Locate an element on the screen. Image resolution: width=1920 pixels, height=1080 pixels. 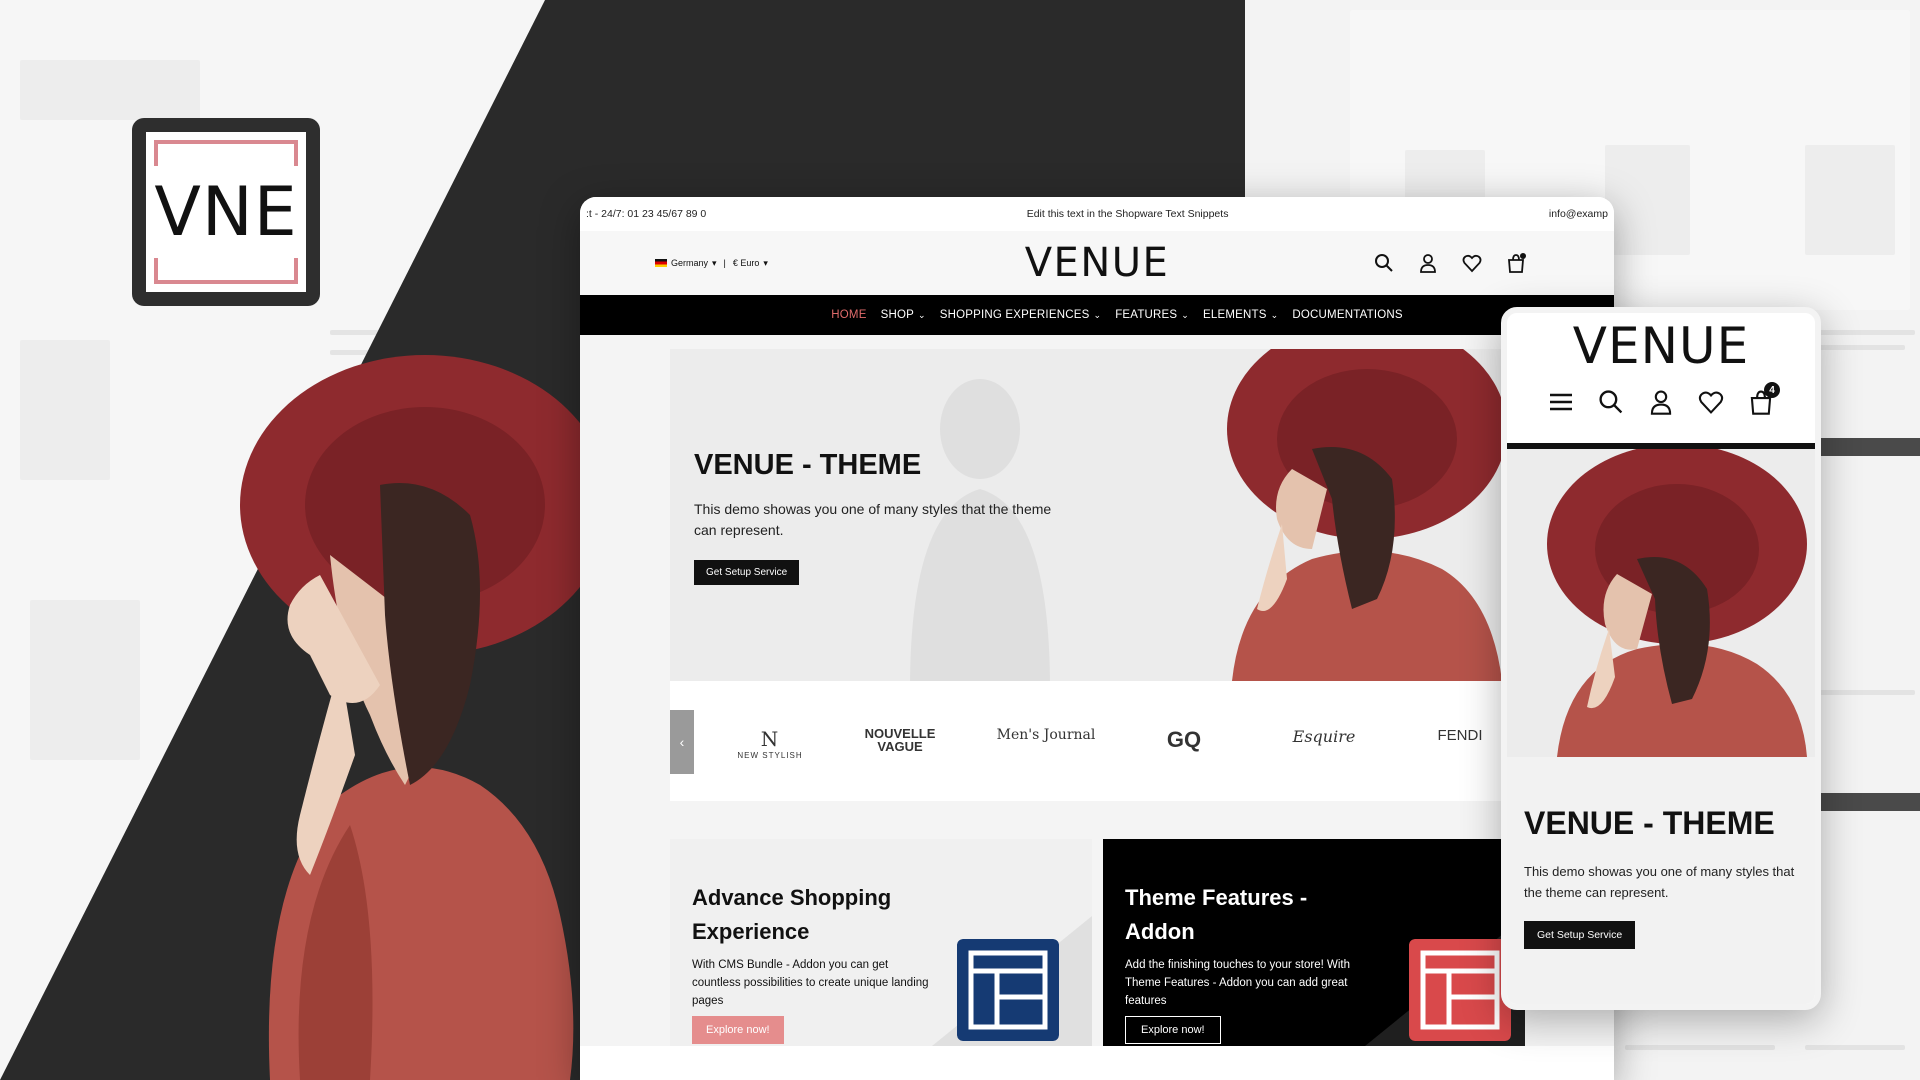
currency-select: € Euro is located at coordinates (746, 263).